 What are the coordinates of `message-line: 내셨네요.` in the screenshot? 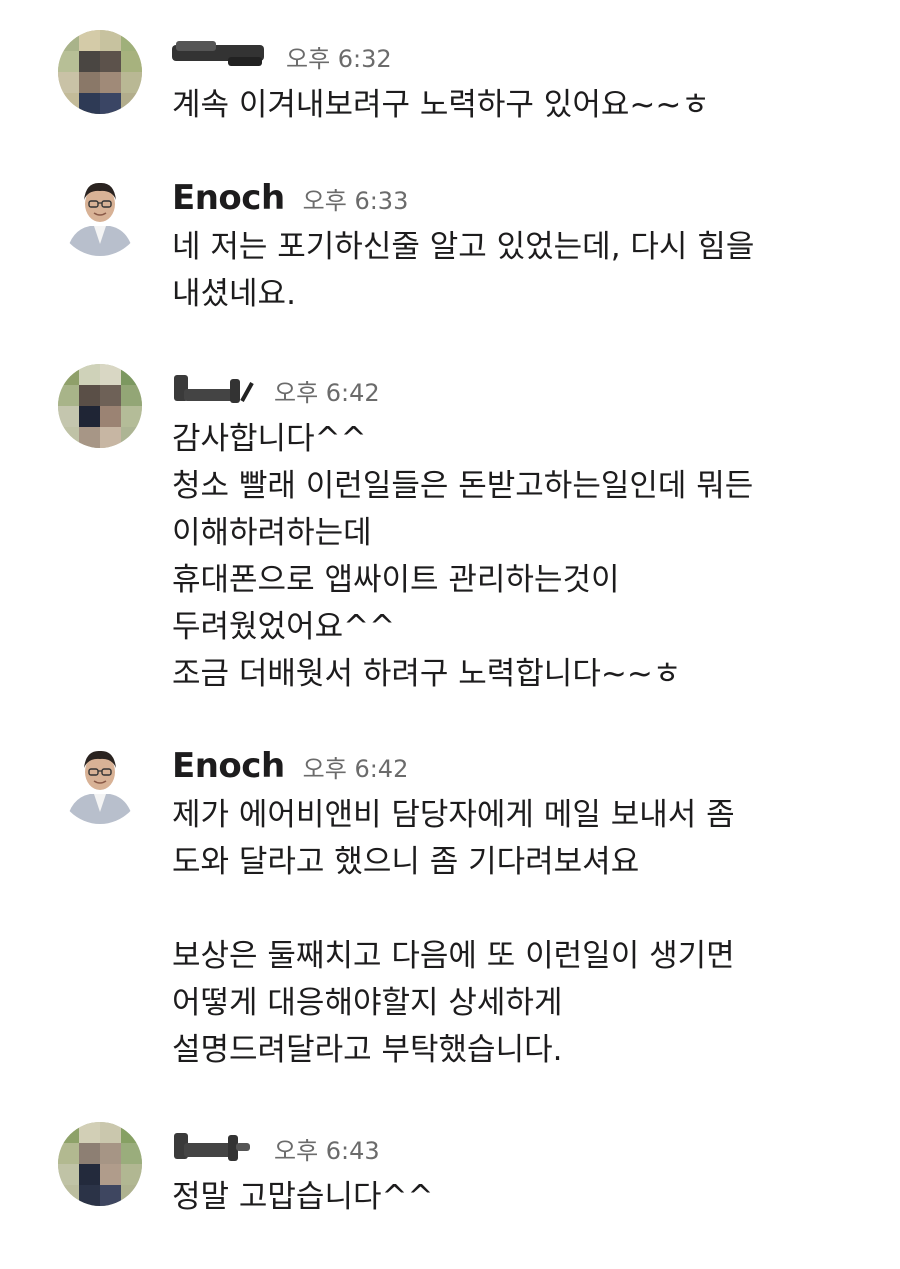 It's located at (234, 294).